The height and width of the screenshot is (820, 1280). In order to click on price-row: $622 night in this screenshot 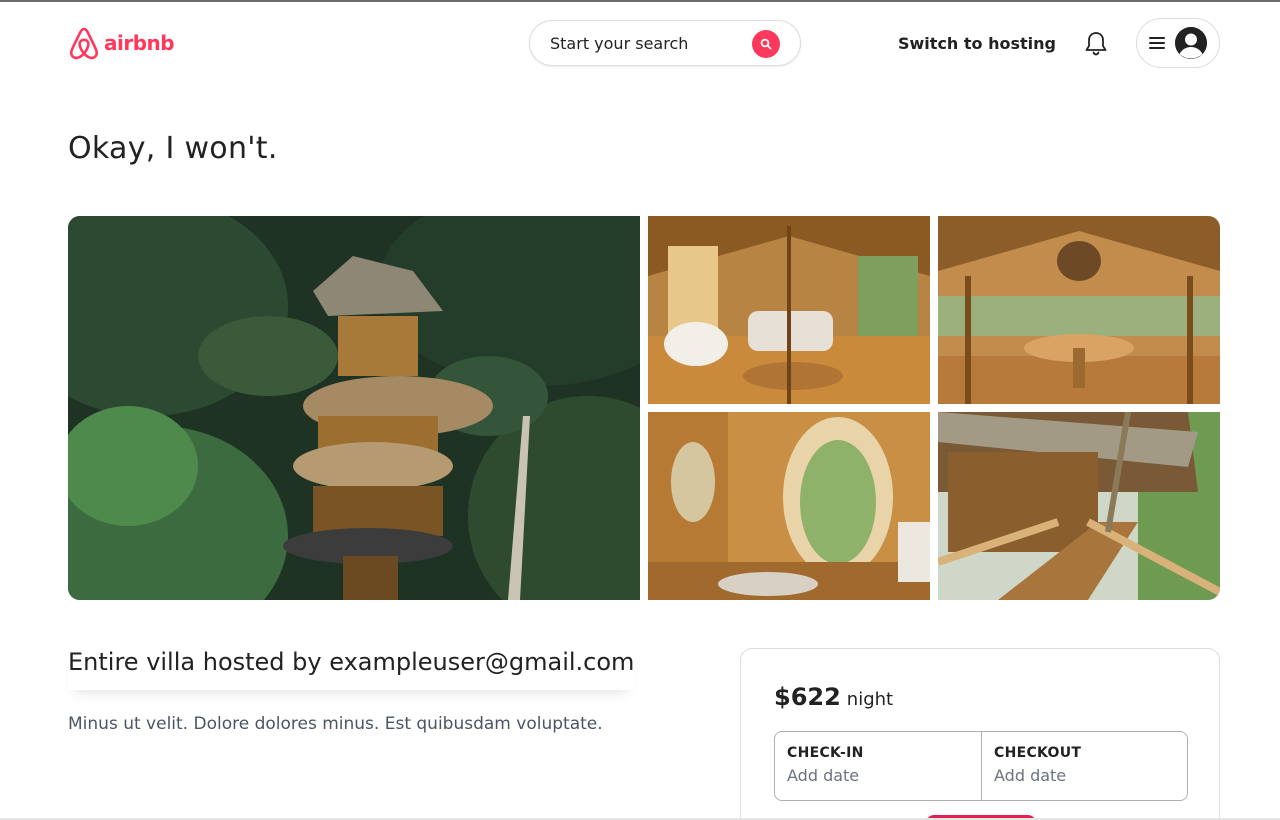, I will do `click(833, 697)`.